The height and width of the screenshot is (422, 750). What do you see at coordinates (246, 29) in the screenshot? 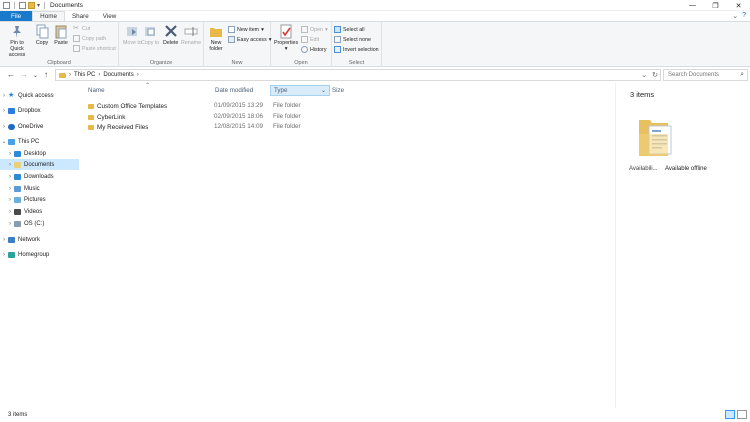
I see `new-item-button: New item ▾` at bounding box center [246, 29].